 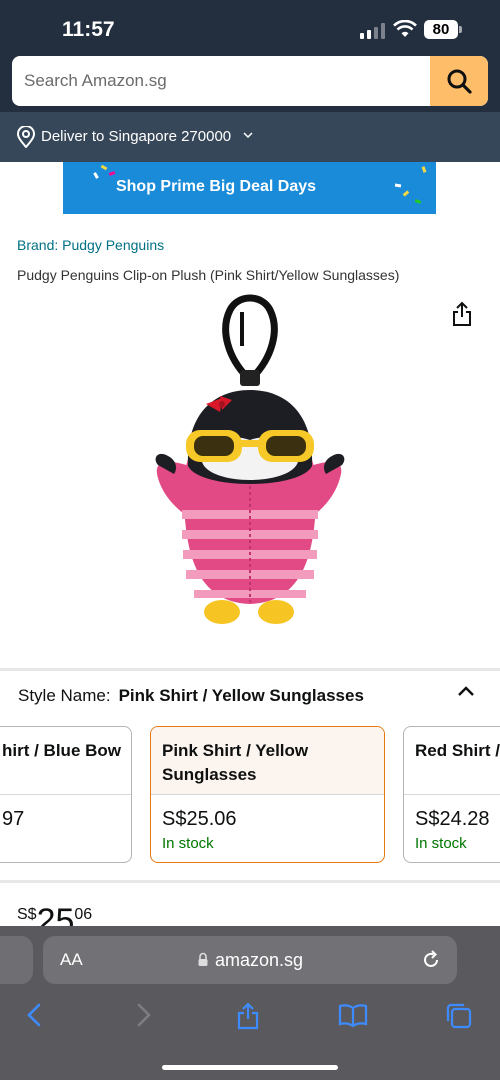 What do you see at coordinates (90, 245) in the screenshot?
I see `brand-link: Brand: Pudgy Penguins` at bounding box center [90, 245].